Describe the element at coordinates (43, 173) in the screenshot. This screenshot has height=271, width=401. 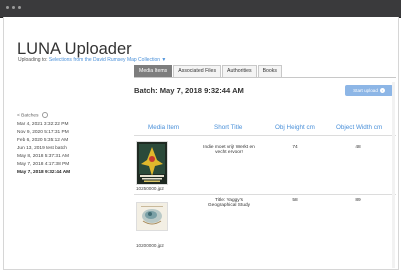
I see `batch-item-selected: May 7, 2018 9:32:44 AM` at that location.